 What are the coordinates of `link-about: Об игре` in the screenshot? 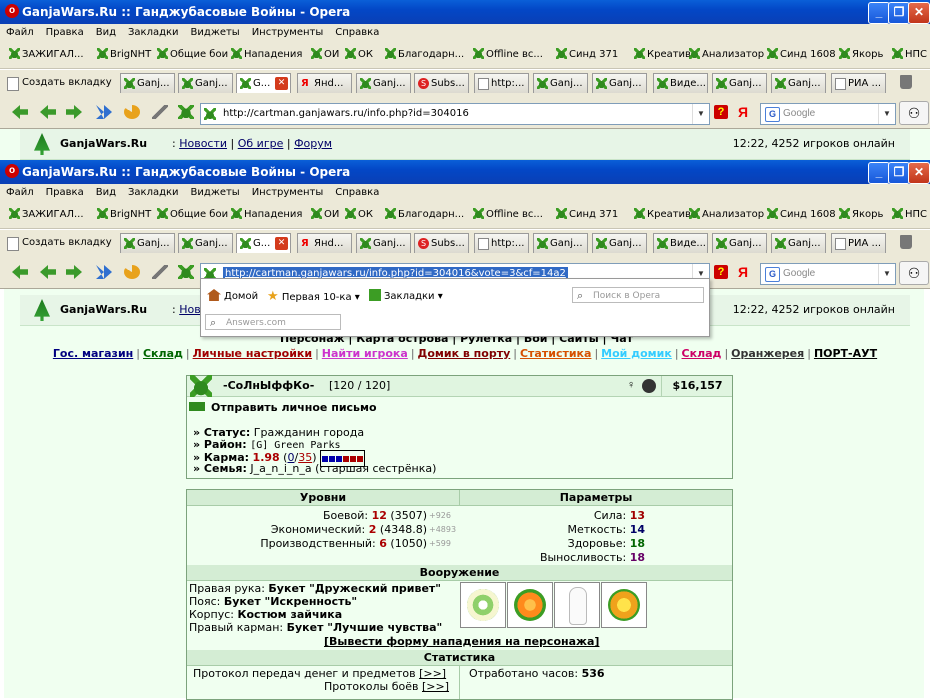 It's located at (261, 143).